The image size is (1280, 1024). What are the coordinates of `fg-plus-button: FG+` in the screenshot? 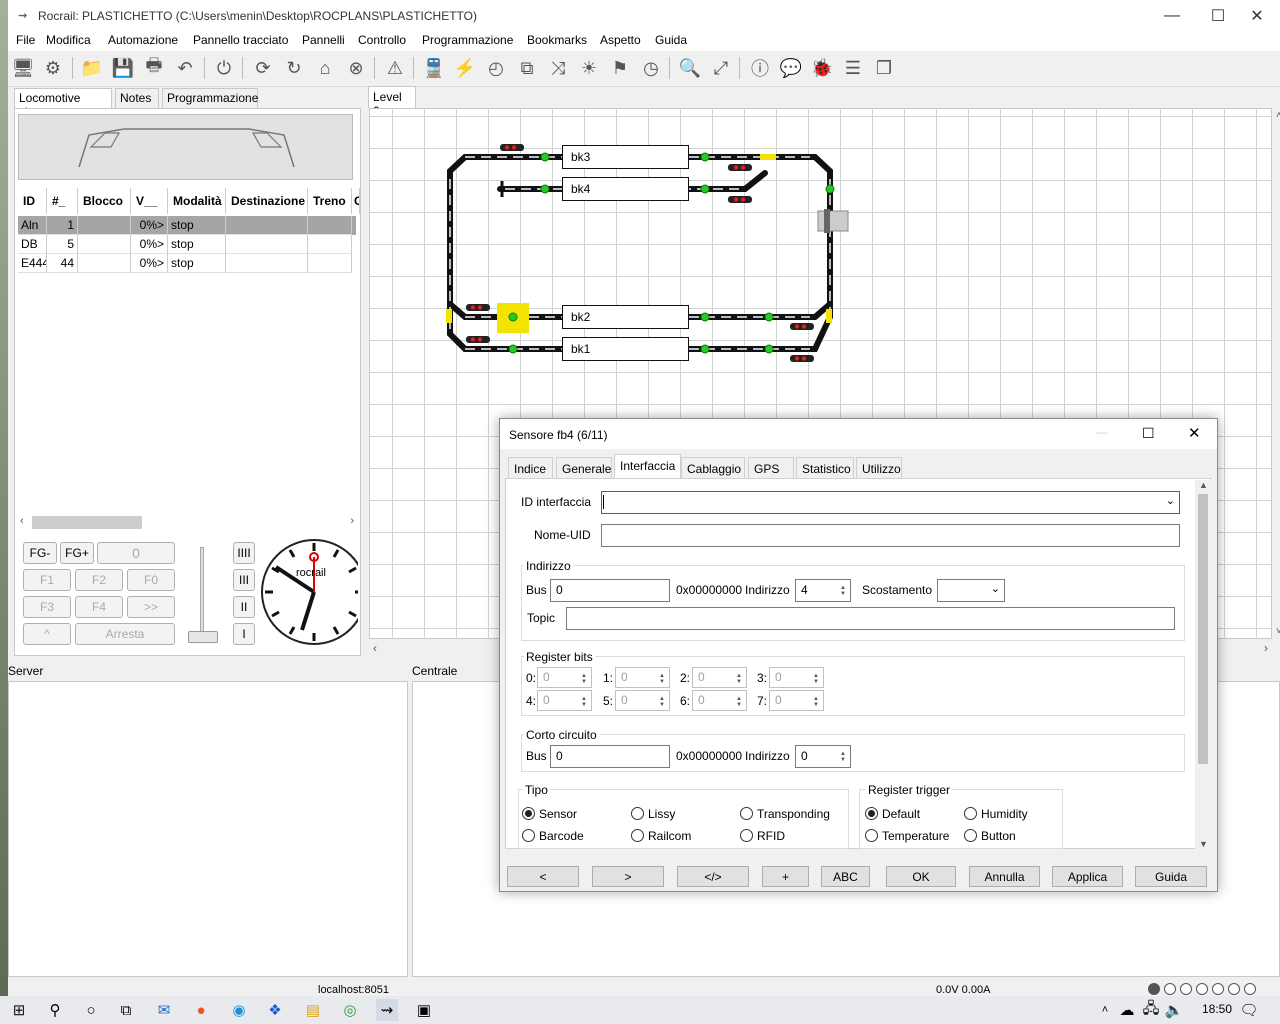 It's located at (77, 553).